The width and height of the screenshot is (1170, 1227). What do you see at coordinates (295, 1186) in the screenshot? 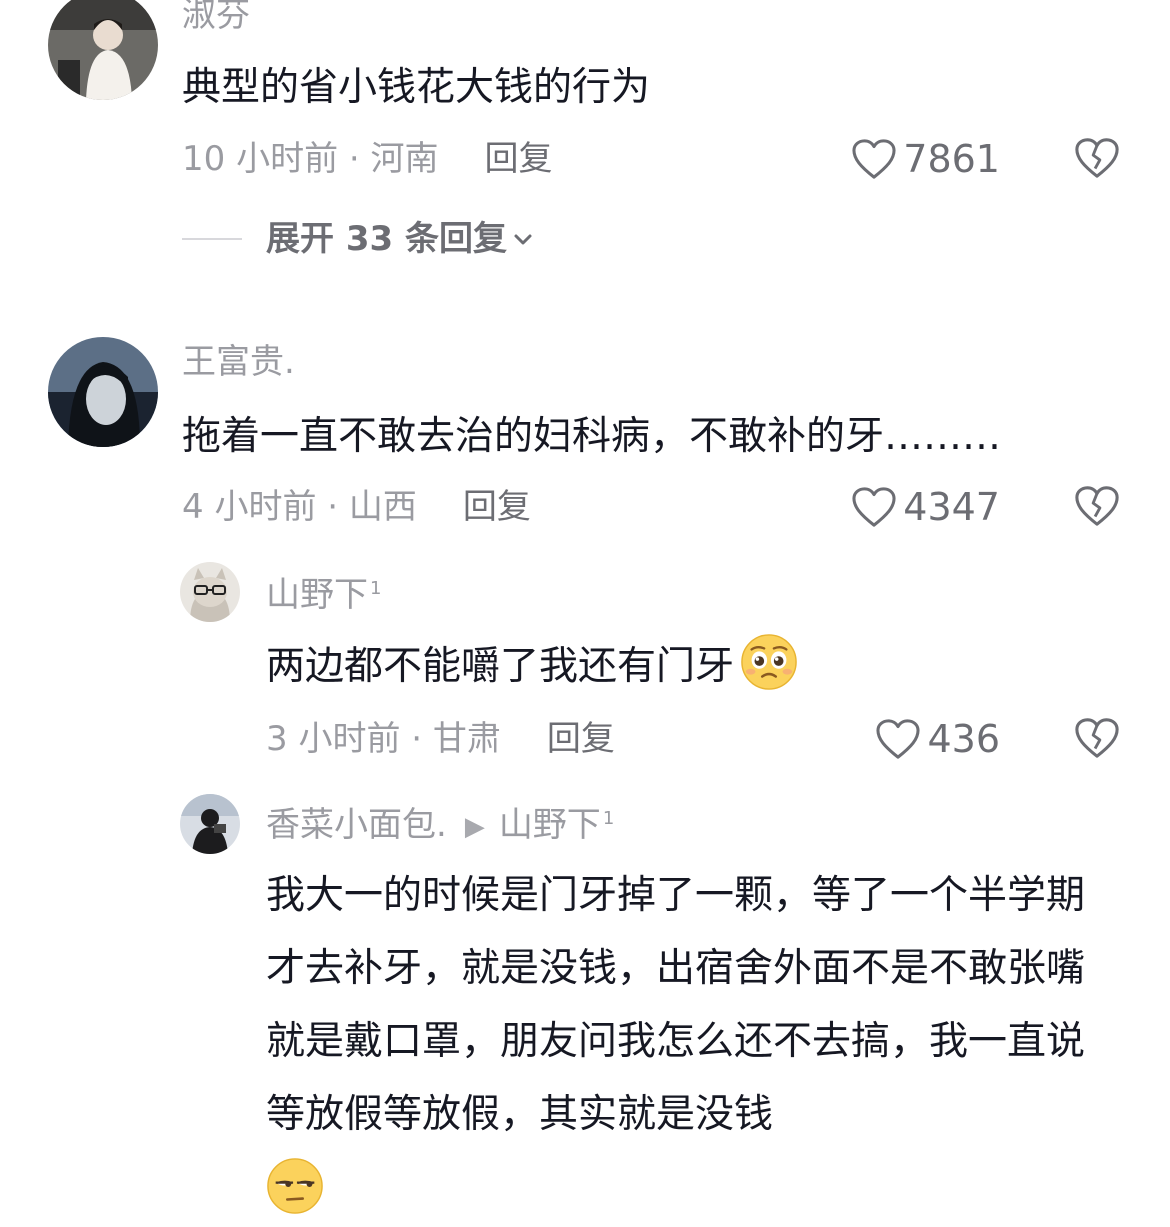
I see `unamused-face-emoji-icon` at bounding box center [295, 1186].